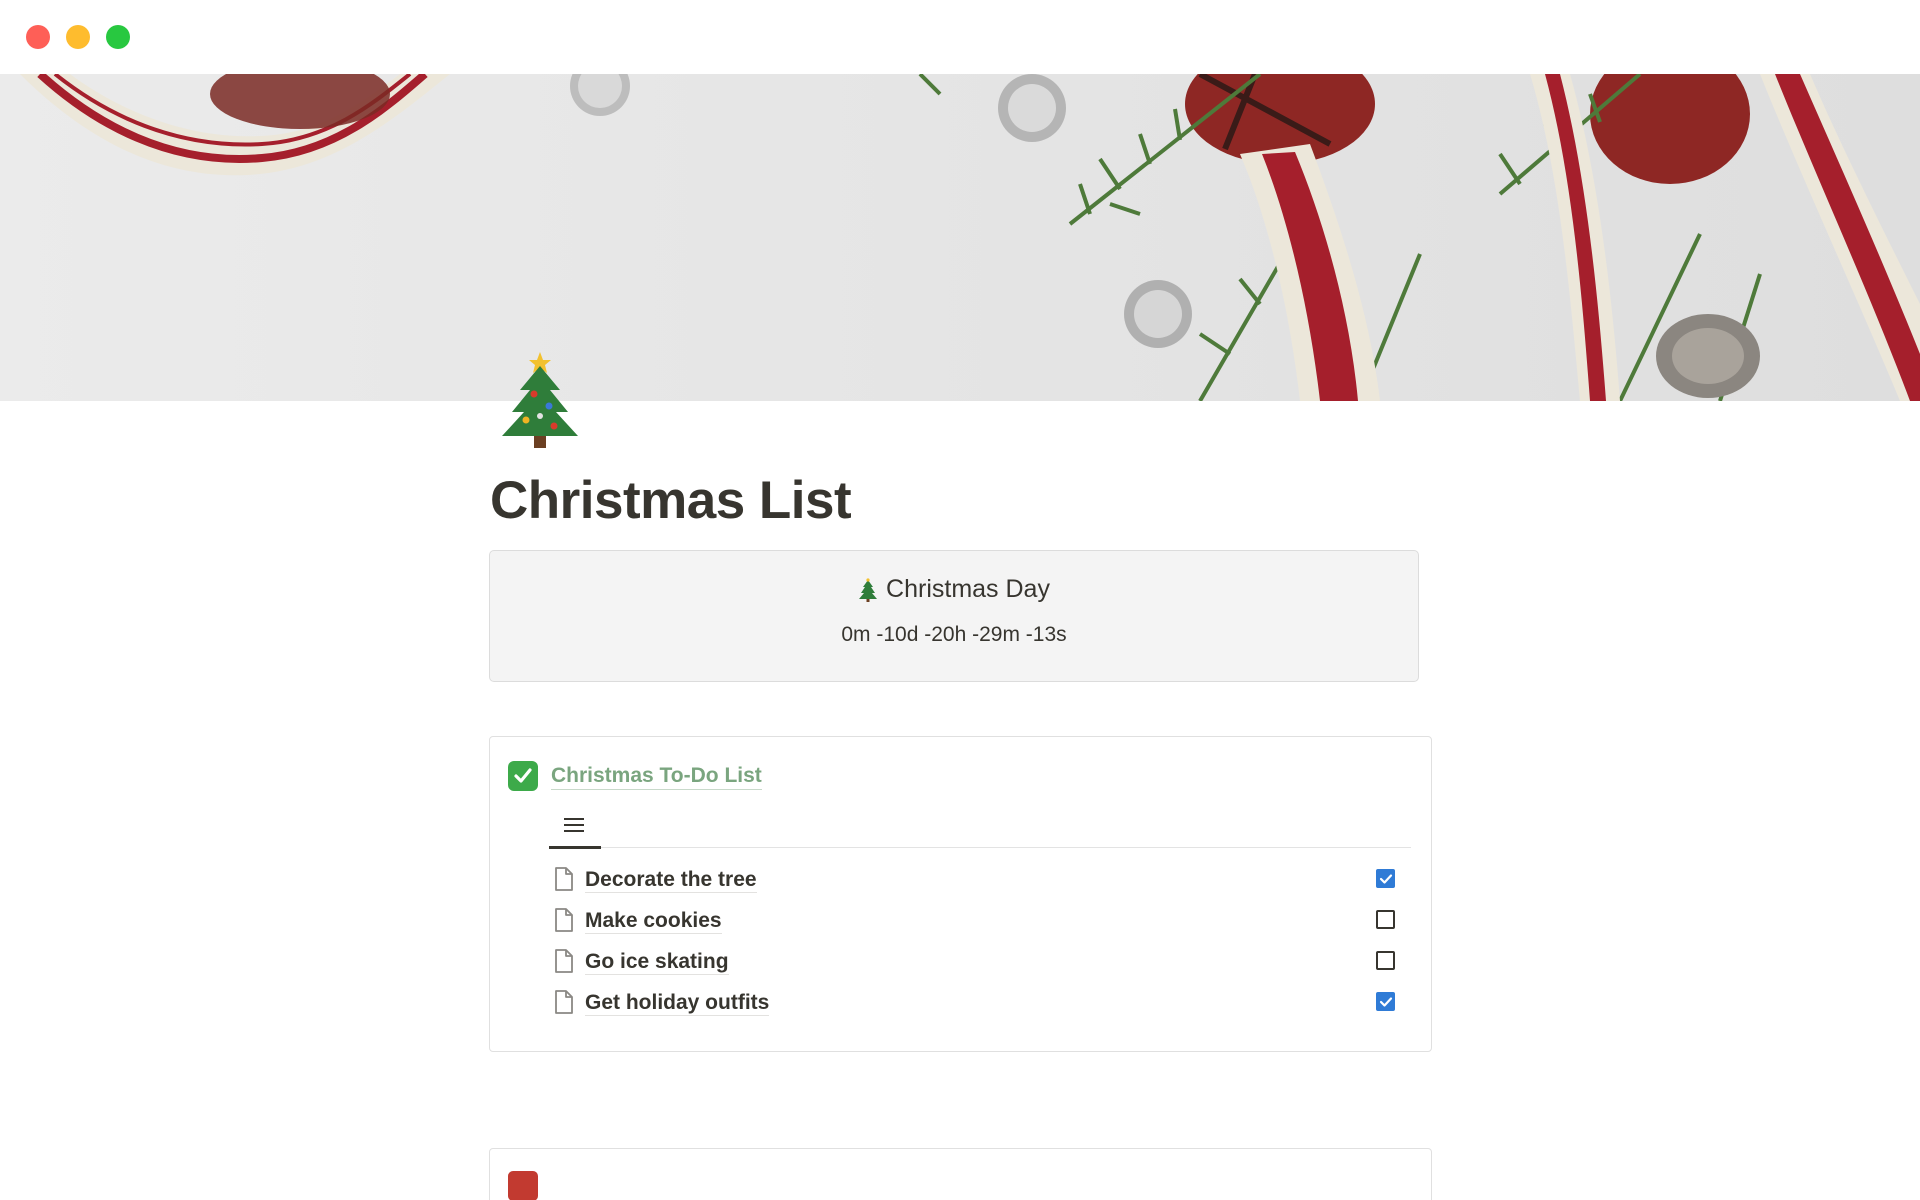 This screenshot has width=1920, height=1200. What do you see at coordinates (980, 847) in the screenshot?
I see `view-tabs-divider` at bounding box center [980, 847].